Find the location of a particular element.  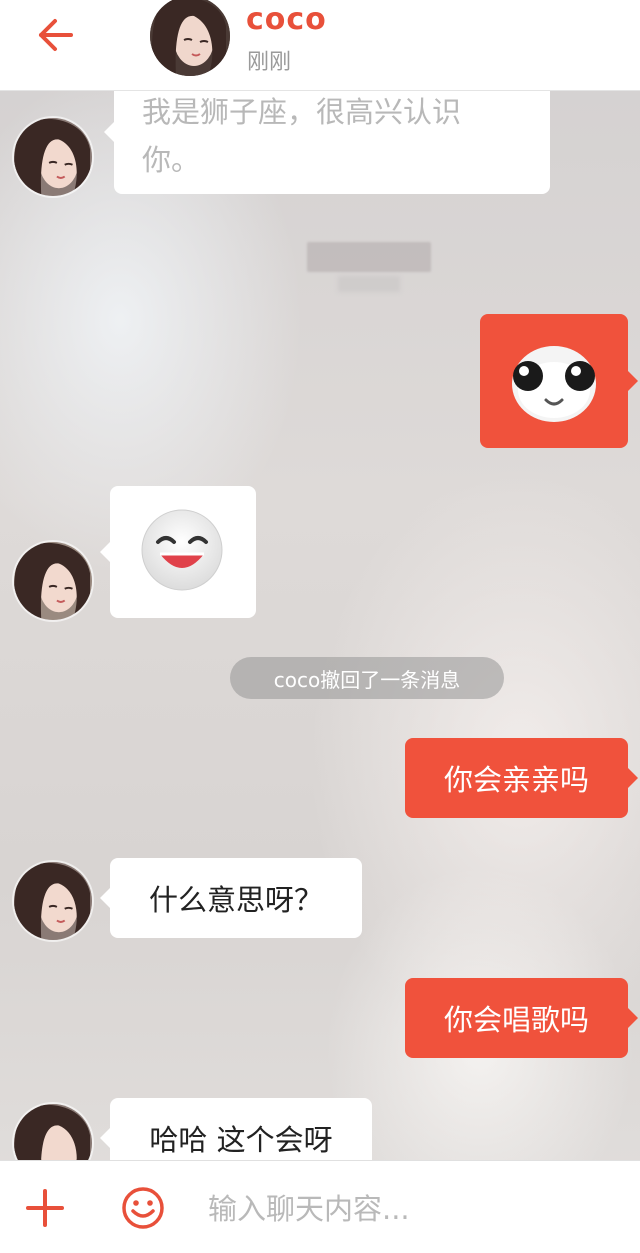

message-text: 你会亲亲吗 is located at coordinates (516, 780).